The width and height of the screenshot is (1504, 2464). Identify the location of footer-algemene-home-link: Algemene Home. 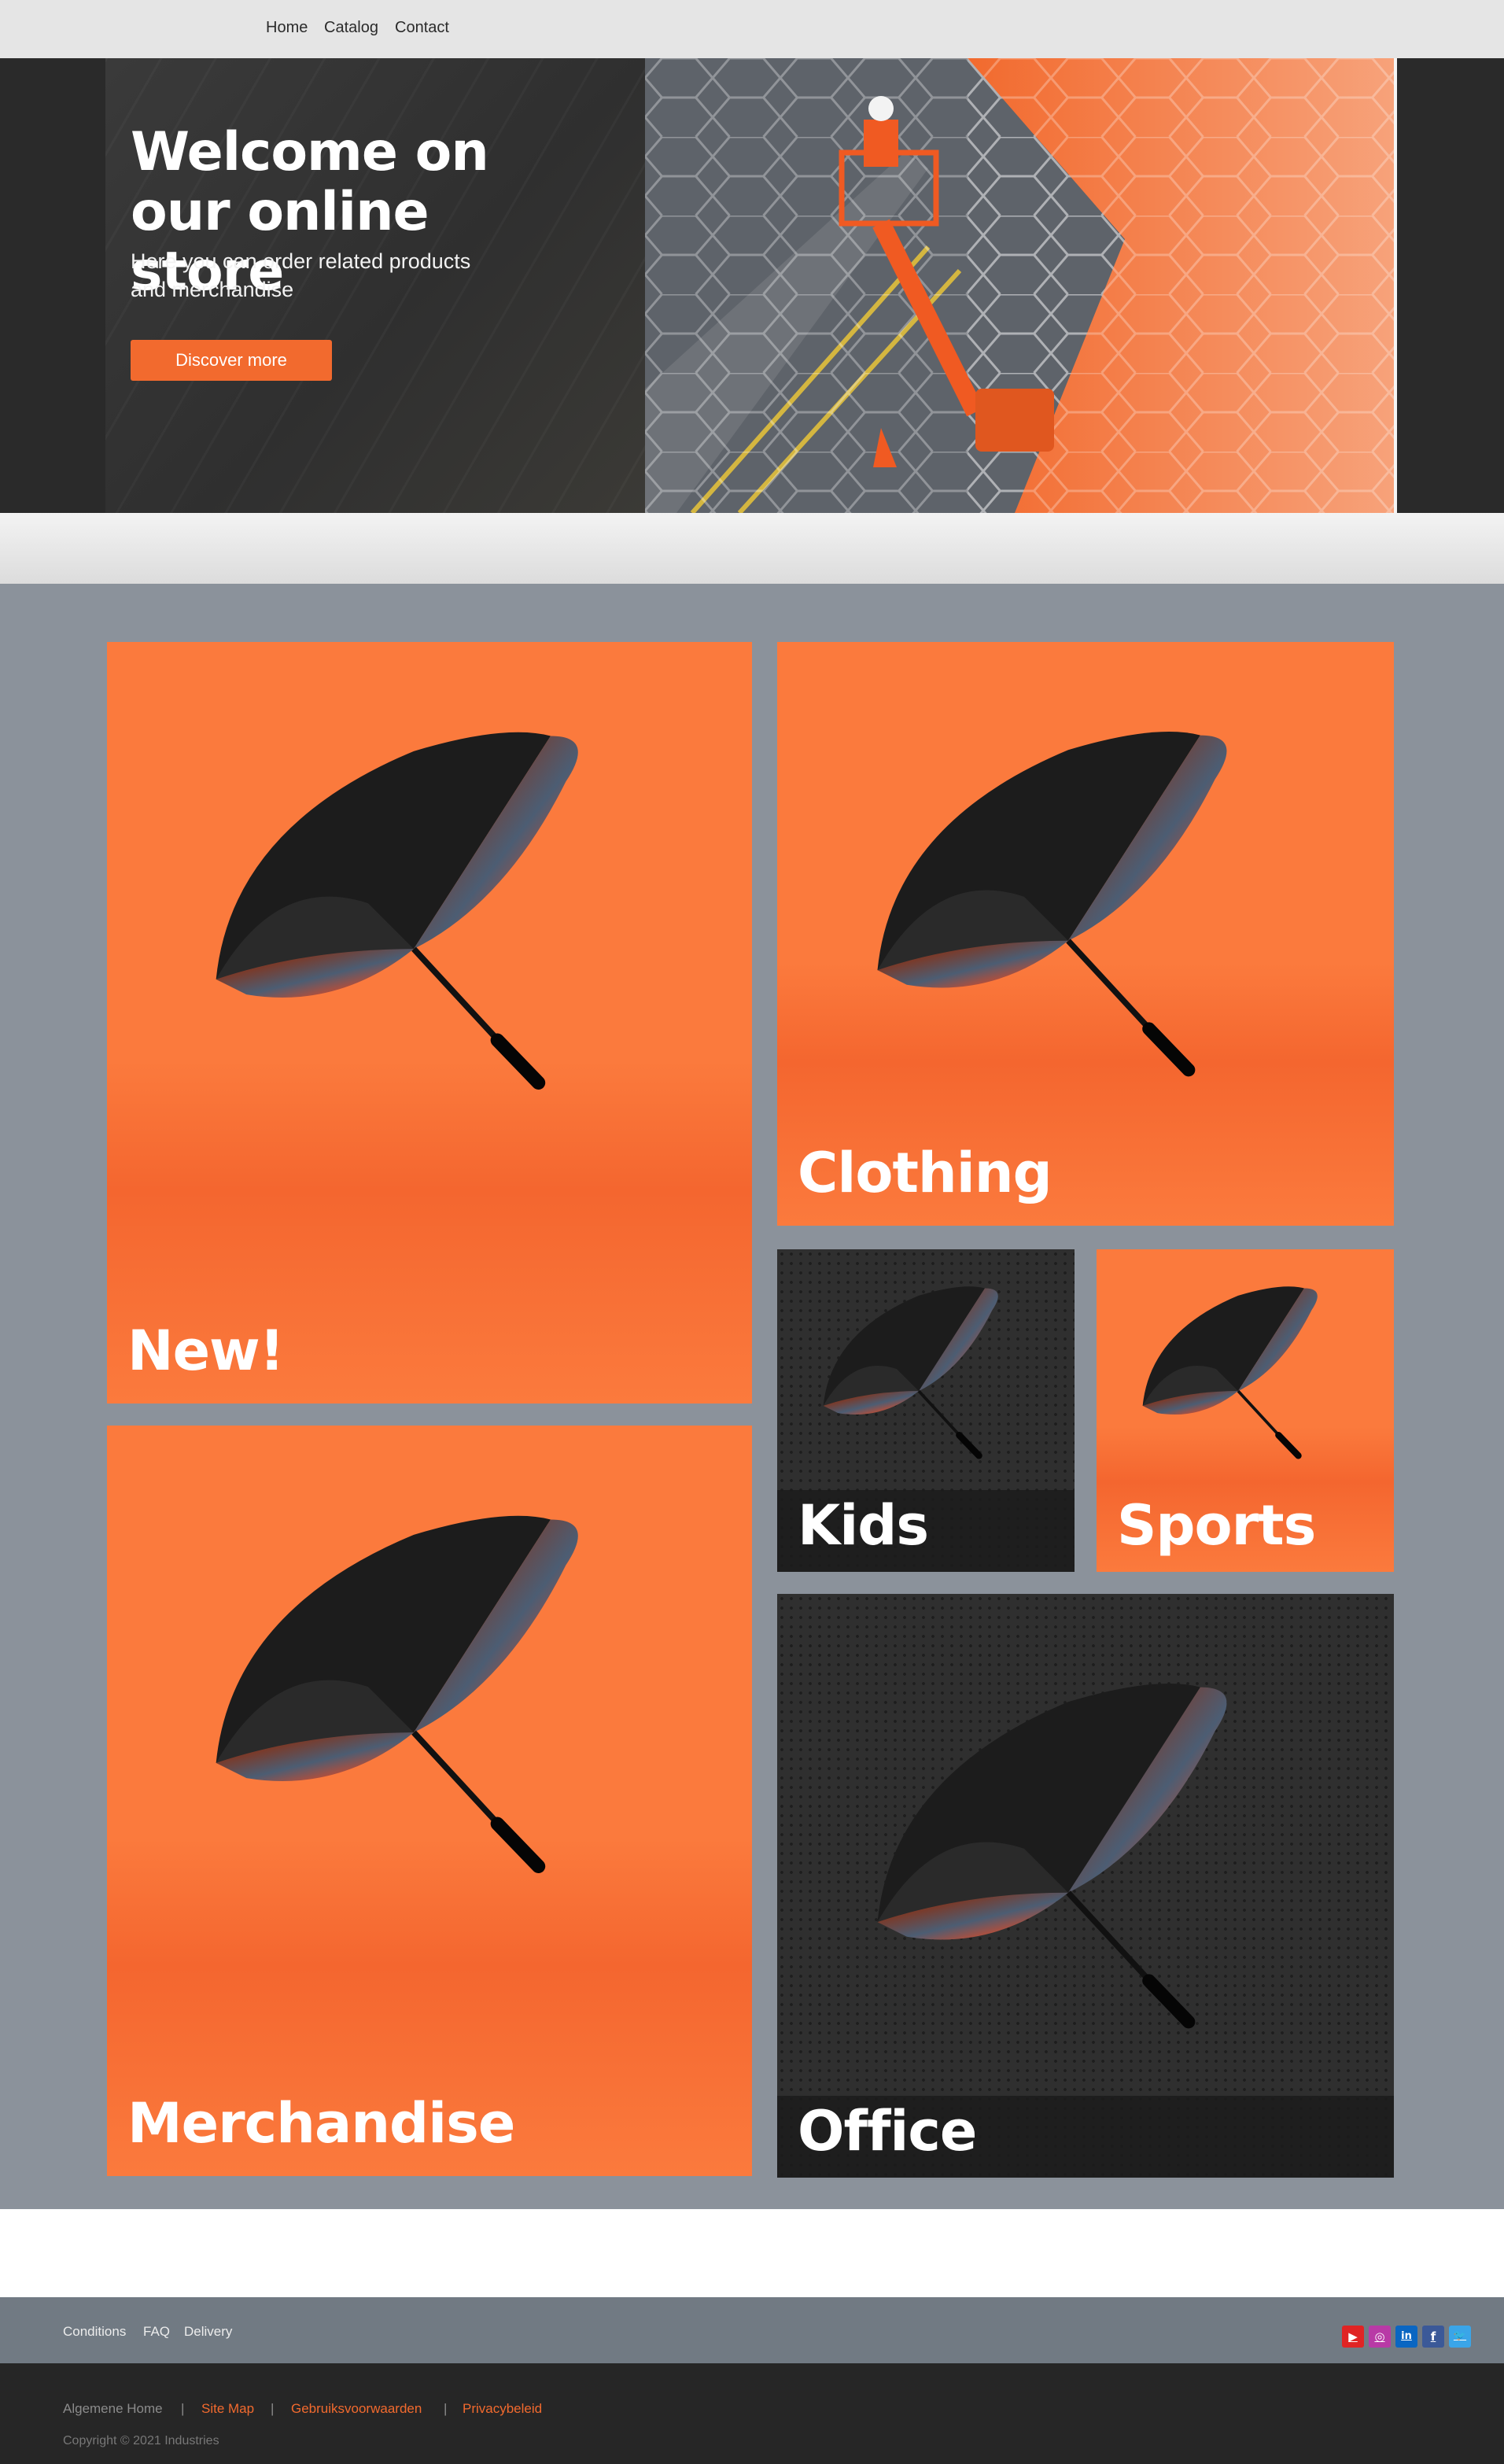
(113, 2409).